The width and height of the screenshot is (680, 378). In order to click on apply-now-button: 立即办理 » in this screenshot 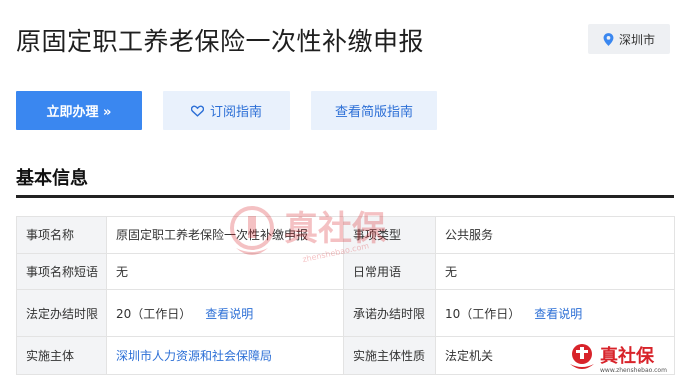, I will do `click(79, 110)`.